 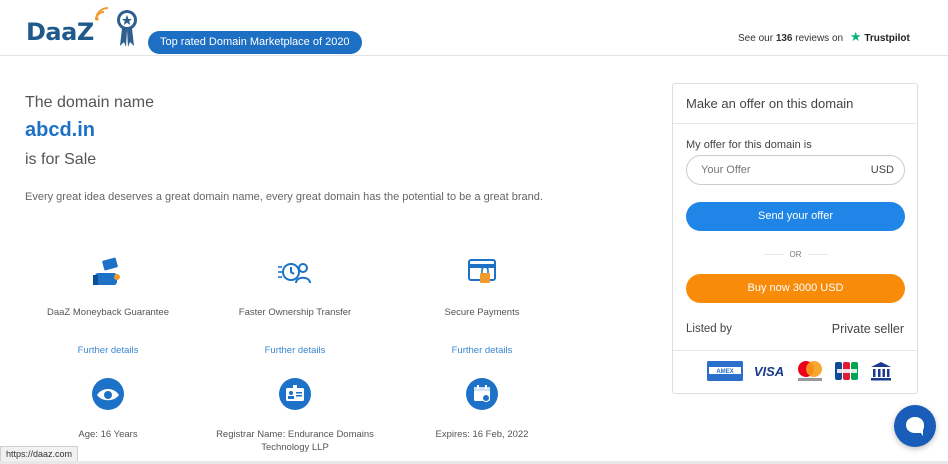 What do you see at coordinates (255, 42) in the screenshot?
I see `top-rated-badge: Top rated Domain Marketplace of 2020` at bounding box center [255, 42].